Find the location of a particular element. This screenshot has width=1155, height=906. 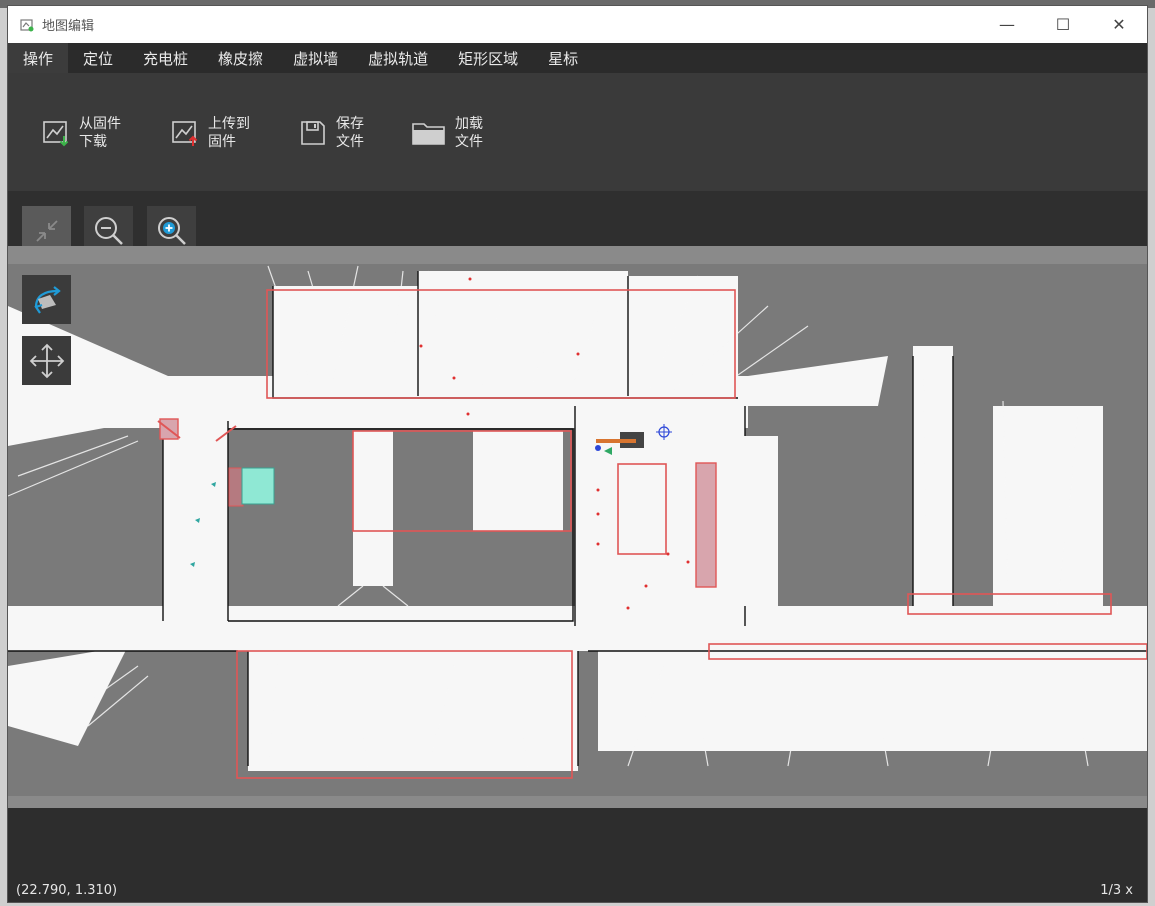

upload-to-firmware-button: 上传到 固件 is located at coordinates (210, 133).